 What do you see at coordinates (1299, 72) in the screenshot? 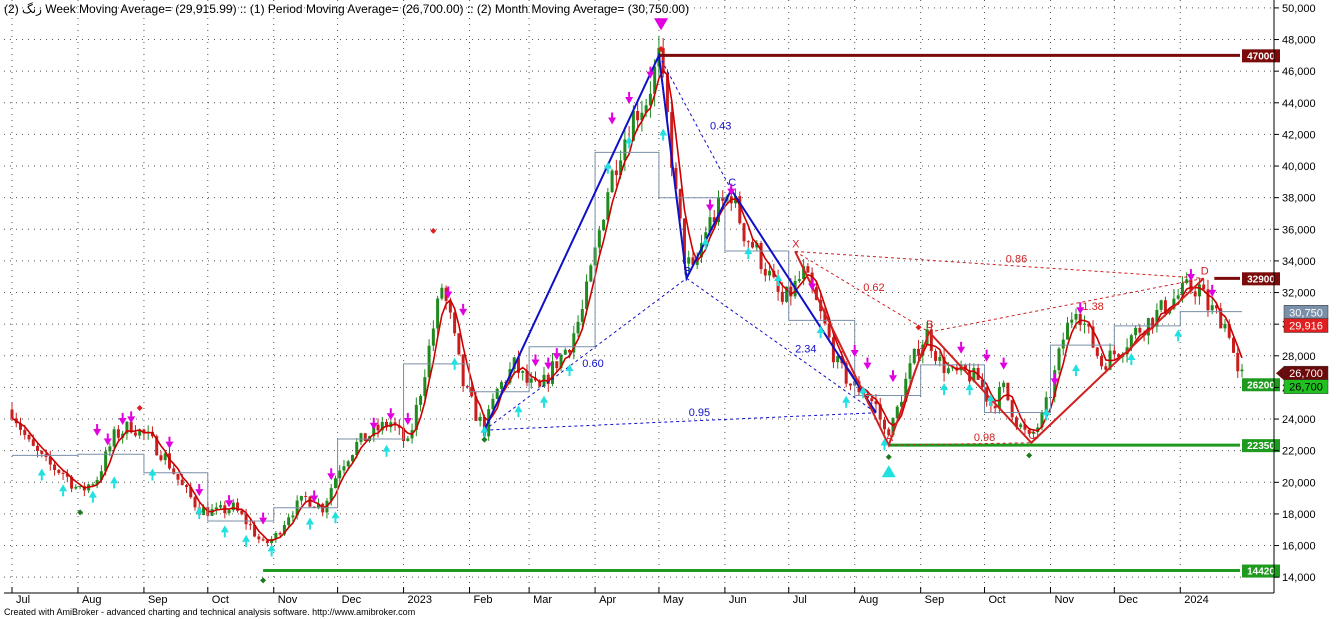
I see `y-tick-label: 46,000` at bounding box center [1299, 72].